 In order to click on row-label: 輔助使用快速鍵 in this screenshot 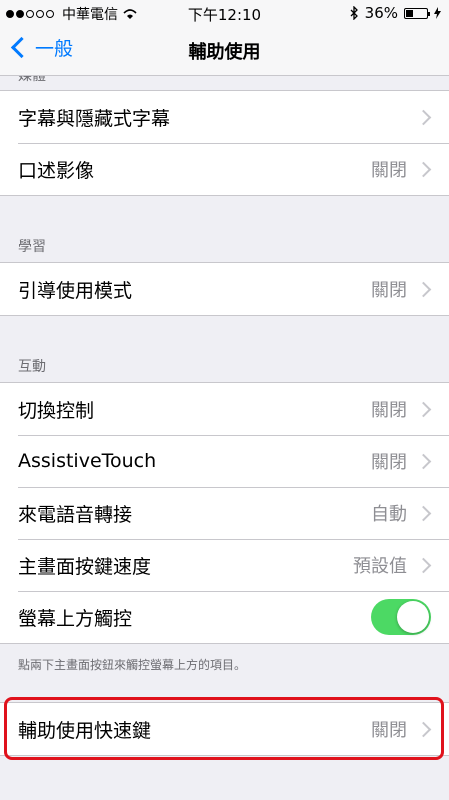, I will do `click(85, 730)`.